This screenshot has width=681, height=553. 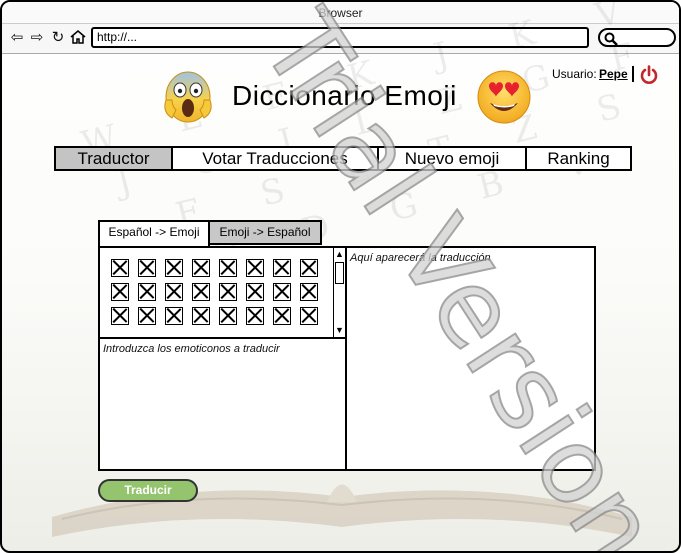 What do you see at coordinates (17, 38) in the screenshot?
I see `back-arrow-icon: ⇦` at bounding box center [17, 38].